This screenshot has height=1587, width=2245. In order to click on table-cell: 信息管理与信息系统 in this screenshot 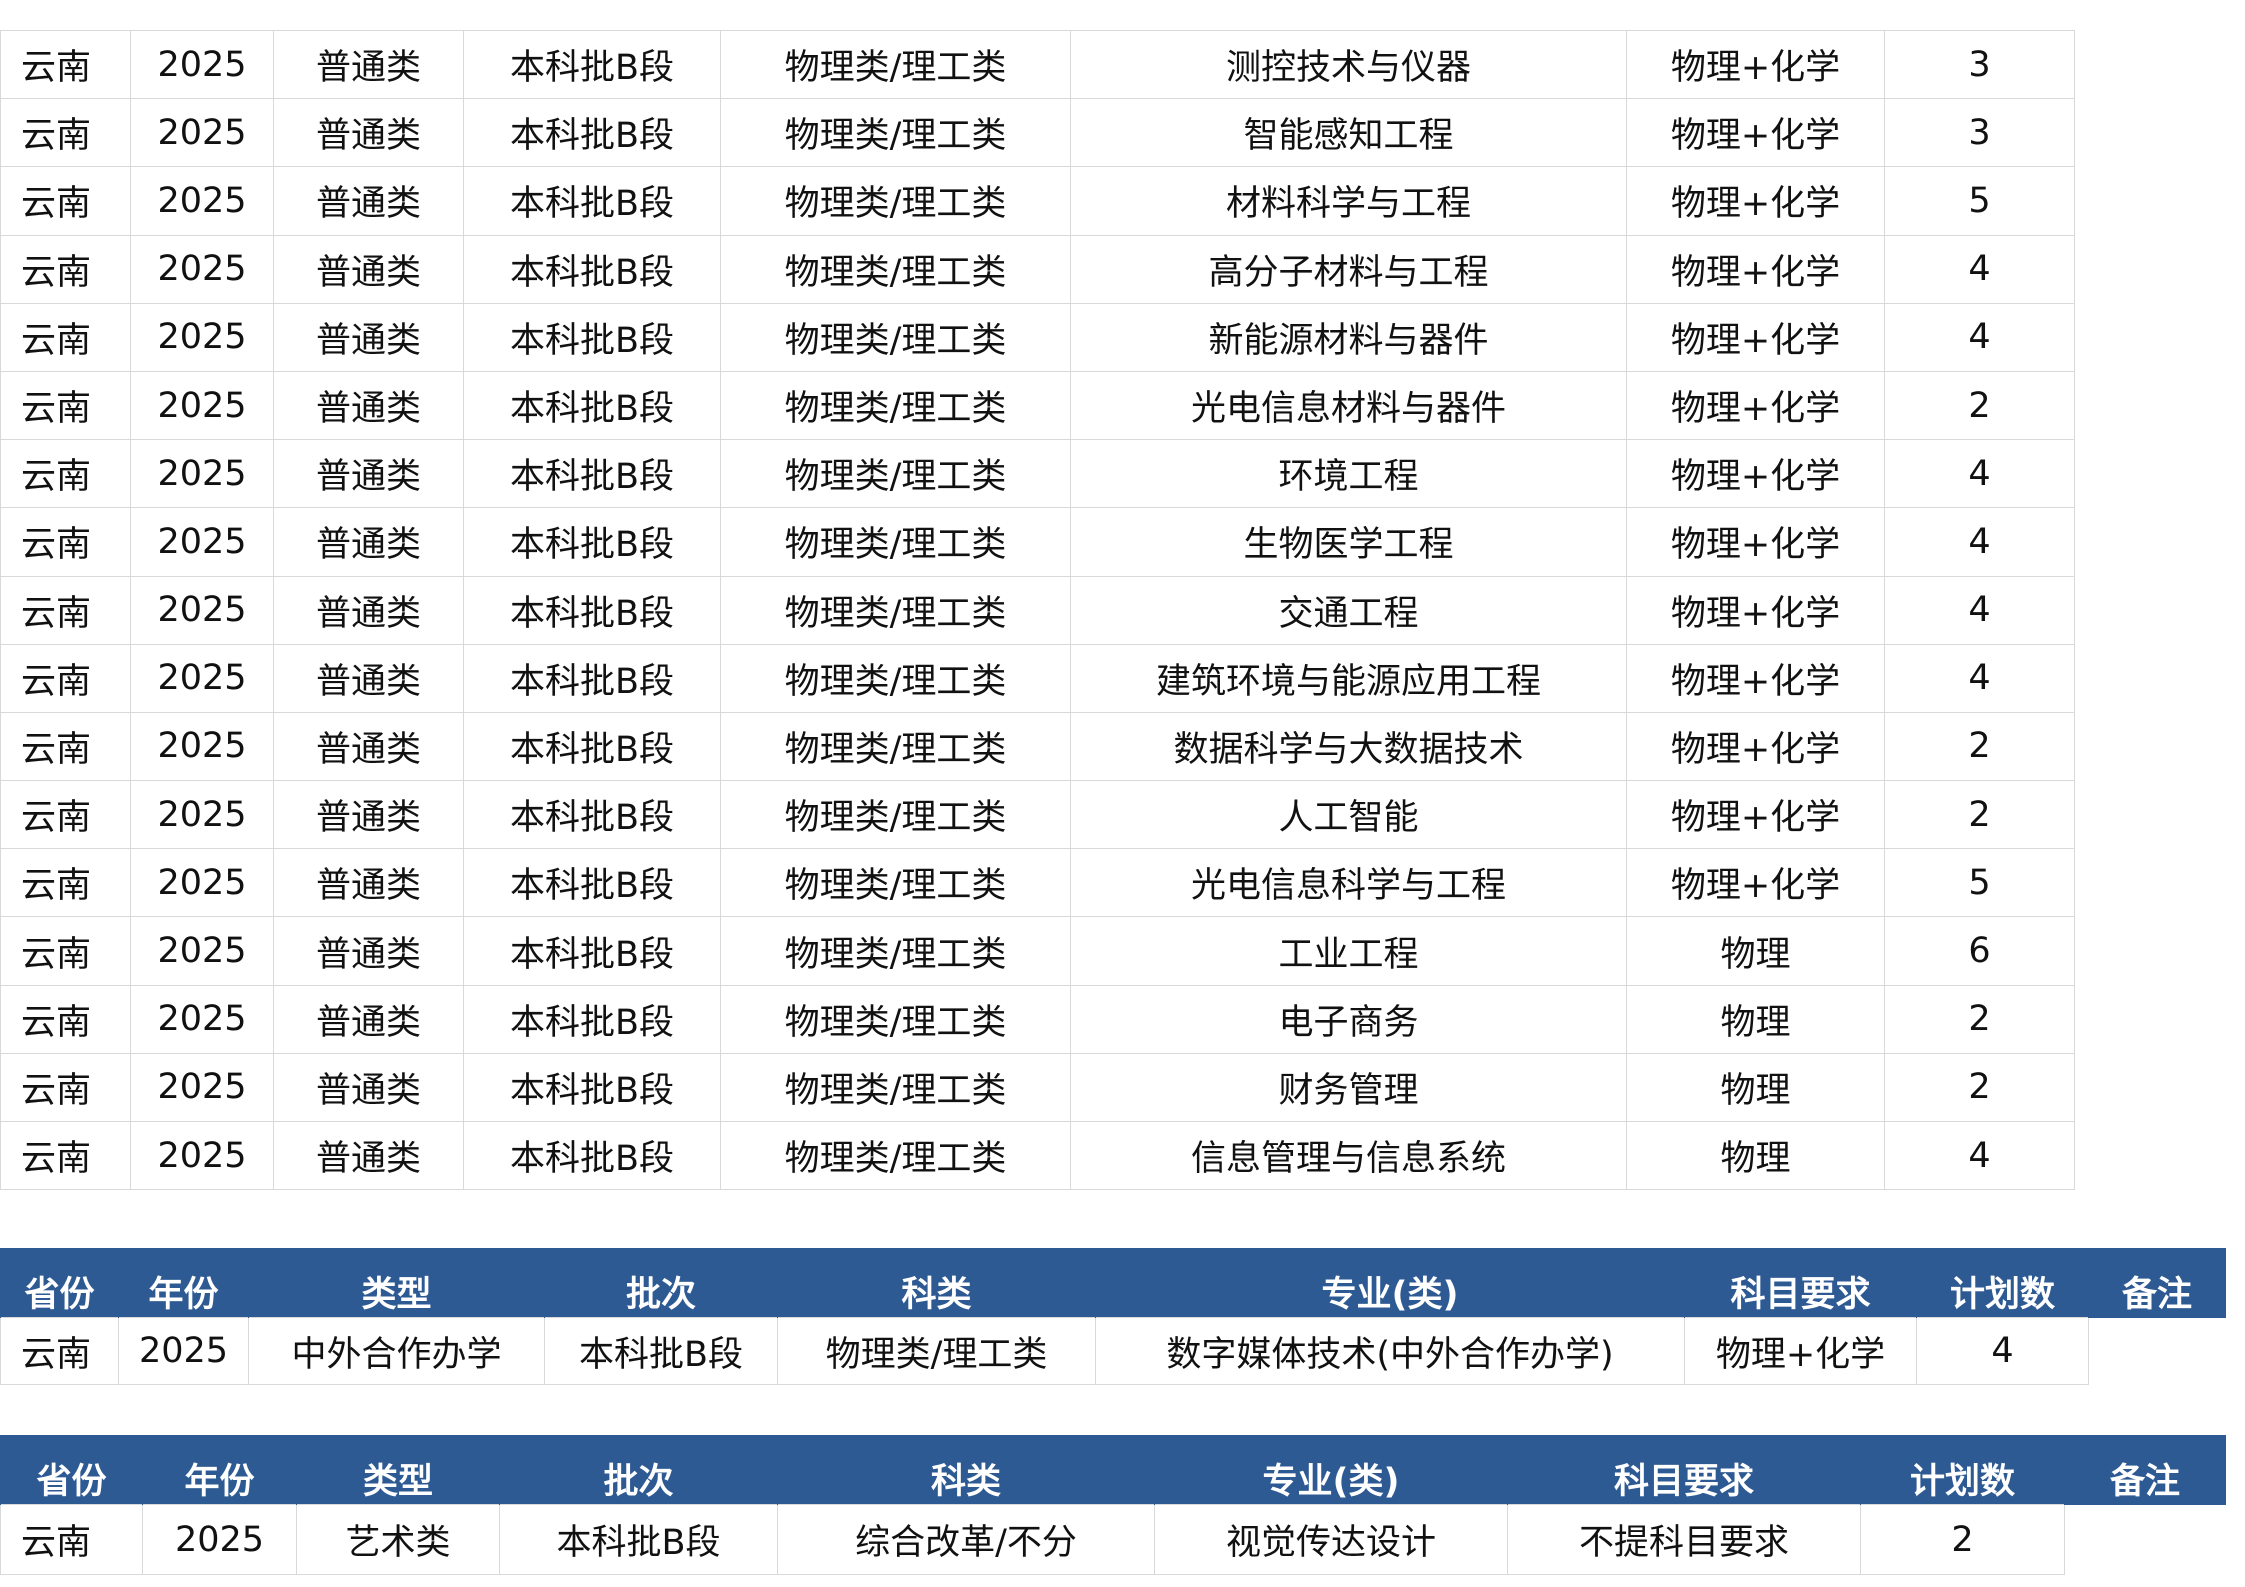, I will do `click(1348, 1155)`.